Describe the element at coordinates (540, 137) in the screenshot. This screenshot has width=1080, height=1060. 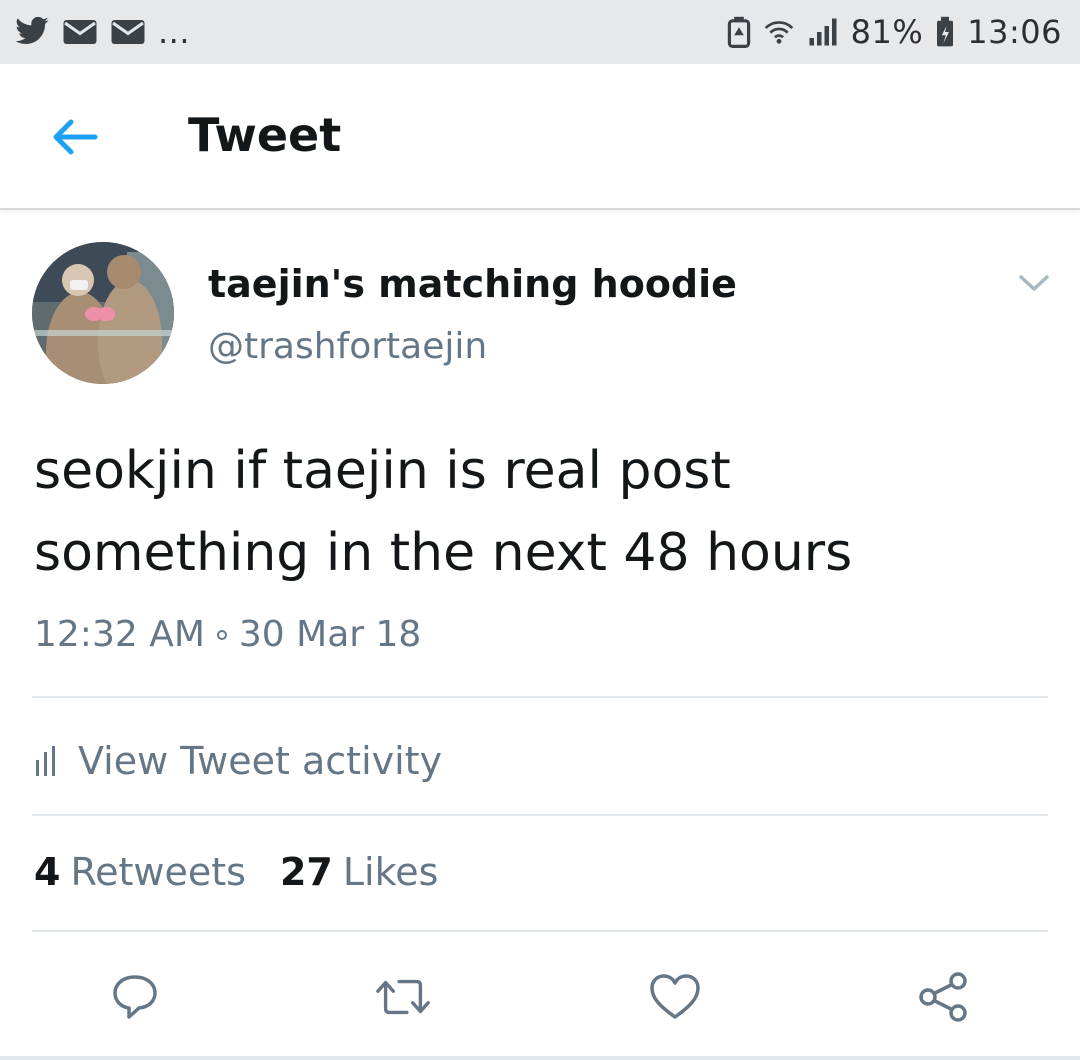
I see `app-bar: Tweet` at that location.